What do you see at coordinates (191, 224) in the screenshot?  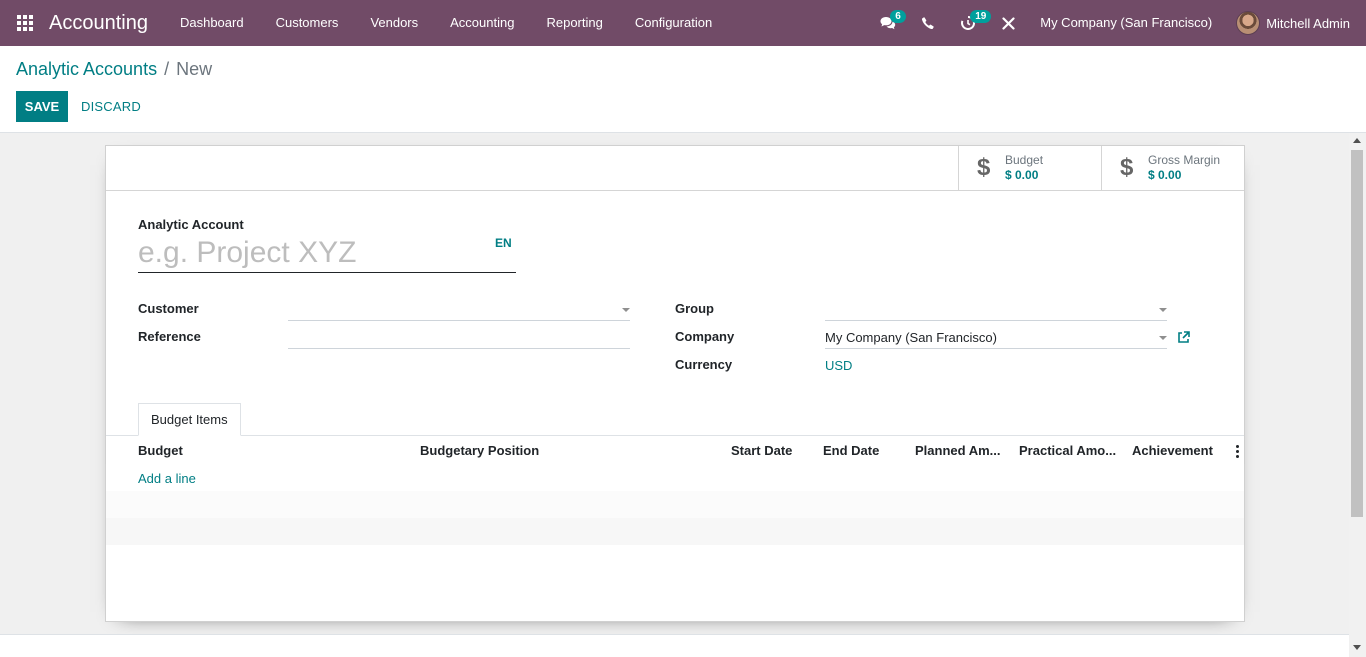 I see `analytic-account-label: Analytic Account` at bounding box center [191, 224].